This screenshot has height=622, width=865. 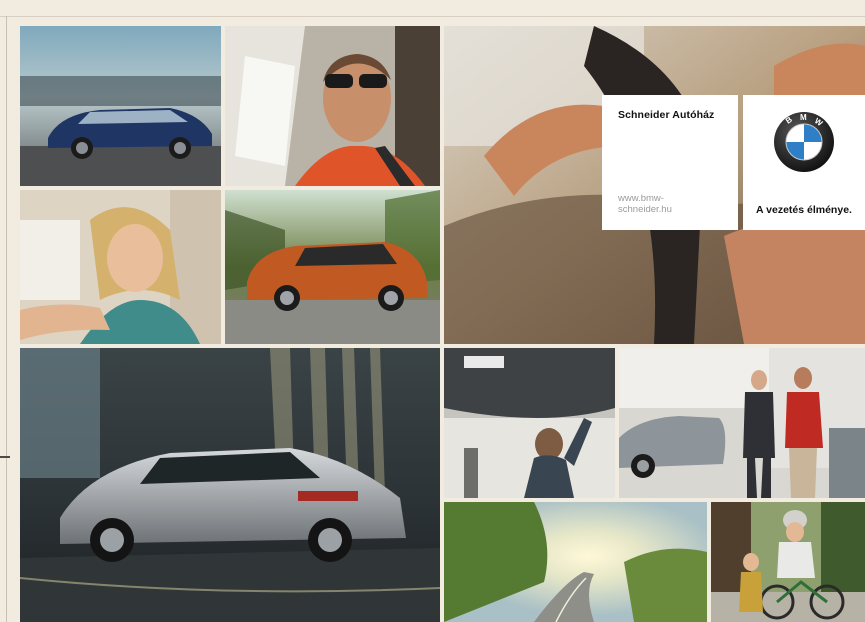 What do you see at coordinates (742, 423) in the screenshot?
I see `dealership-handshake-photo` at bounding box center [742, 423].